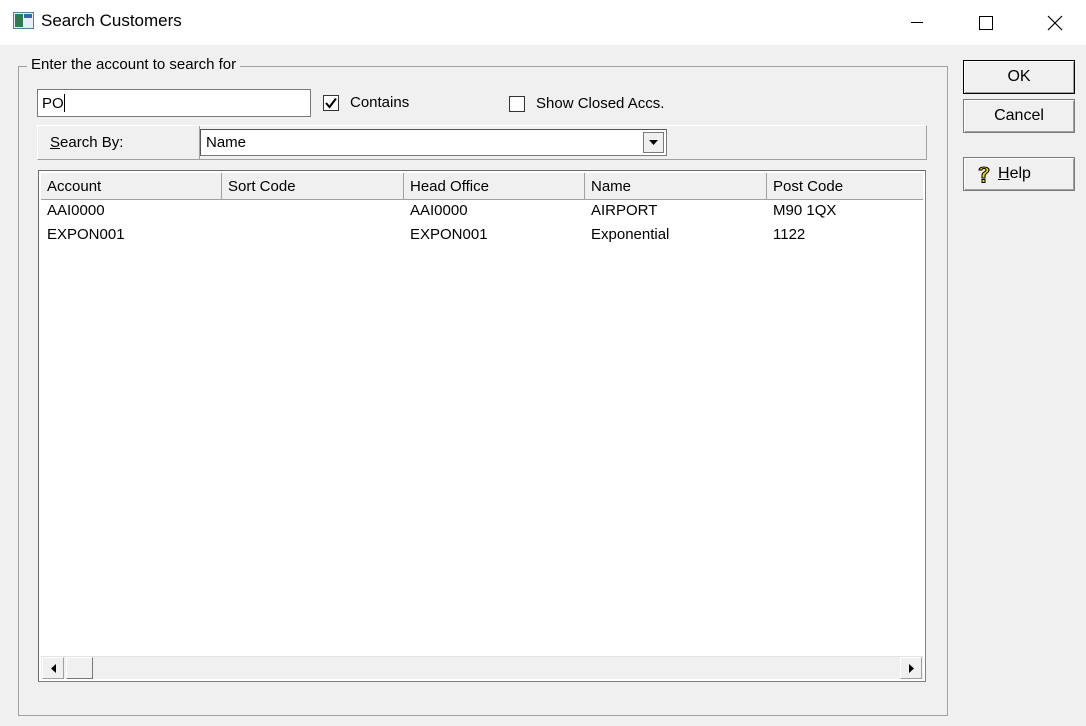 The height and width of the screenshot is (726, 1086). What do you see at coordinates (449, 234) in the screenshot?
I see `cell-head-office: EXPON001` at bounding box center [449, 234].